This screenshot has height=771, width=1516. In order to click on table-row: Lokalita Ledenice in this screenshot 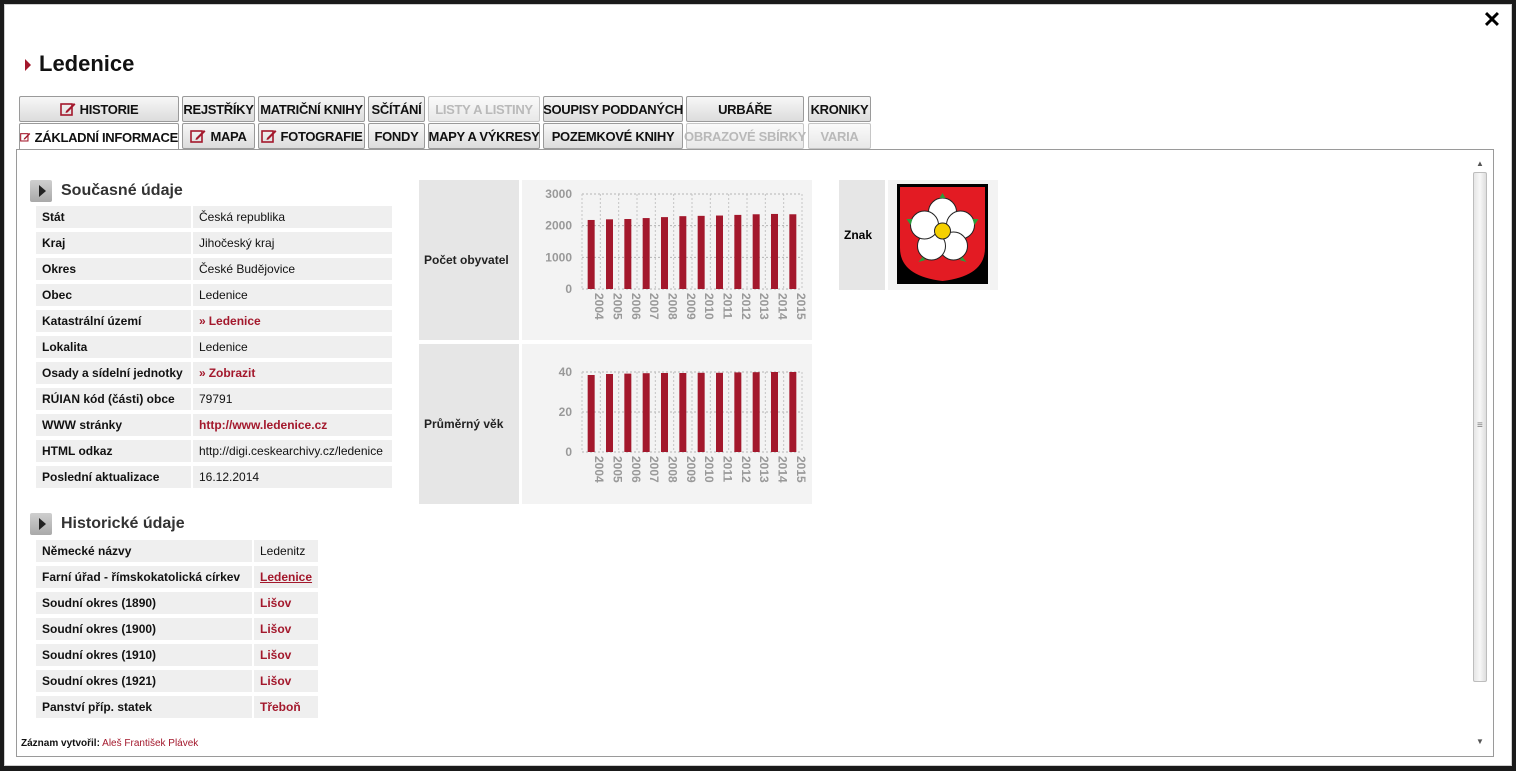, I will do `click(214, 347)`.